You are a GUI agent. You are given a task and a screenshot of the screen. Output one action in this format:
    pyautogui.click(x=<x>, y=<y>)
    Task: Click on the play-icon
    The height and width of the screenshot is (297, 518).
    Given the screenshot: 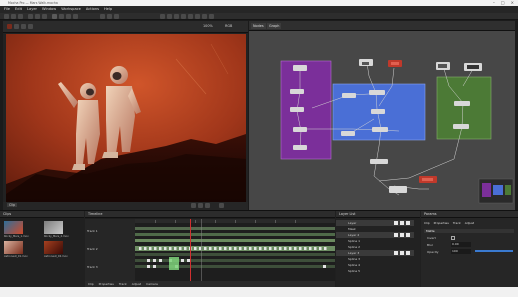 What is the action you would take?
    pyautogui.click(x=200, y=205)
    